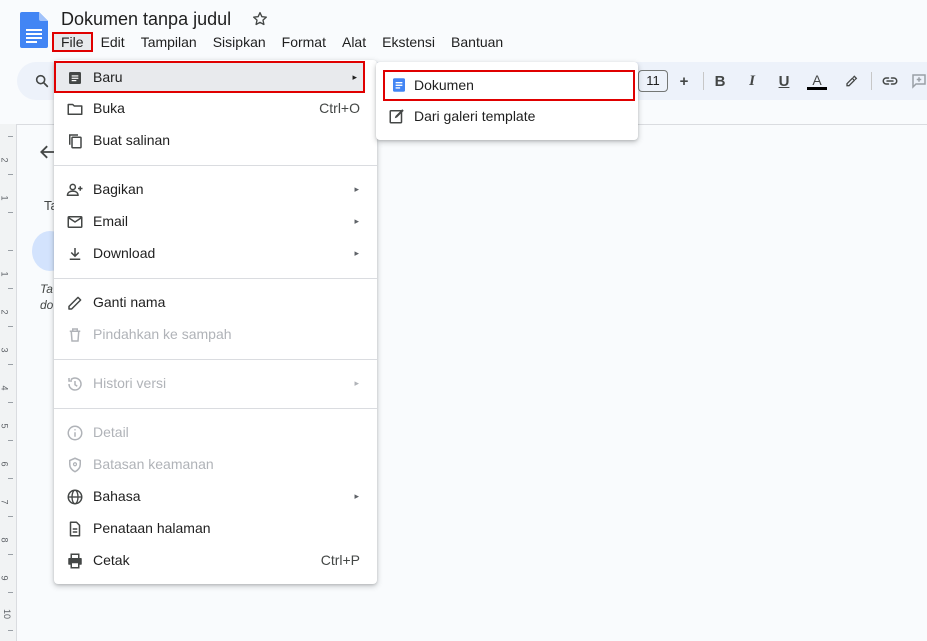  Describe the element at coordinates (111, 560) in the screenshot. I see `menu-item-label: Cetak` at that location.